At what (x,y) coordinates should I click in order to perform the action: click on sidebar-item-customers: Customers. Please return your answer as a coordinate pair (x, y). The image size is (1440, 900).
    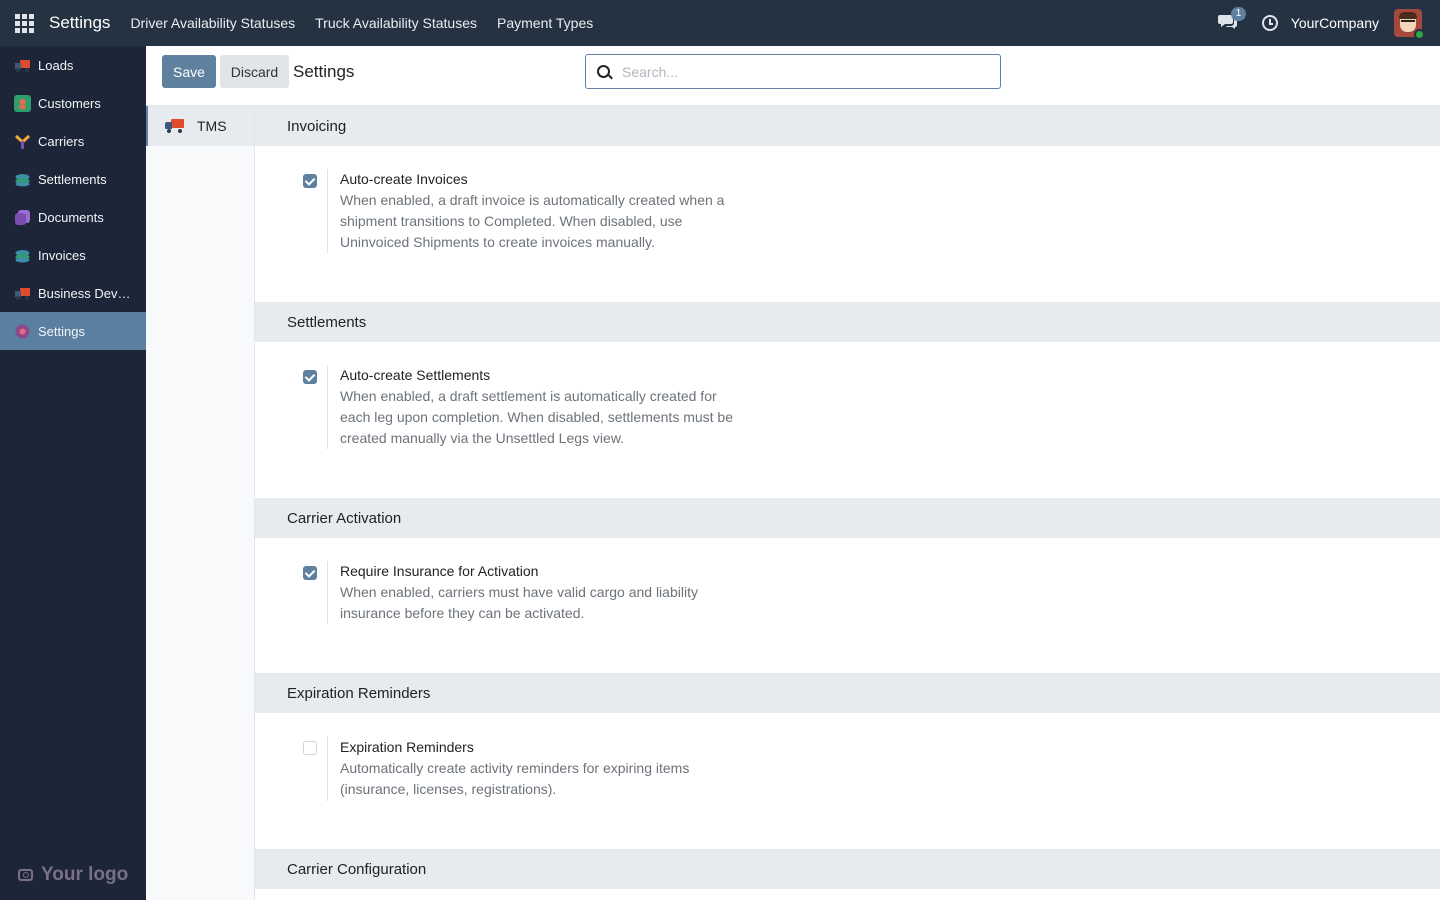
    Looking at the image, I should click on (73, 103).